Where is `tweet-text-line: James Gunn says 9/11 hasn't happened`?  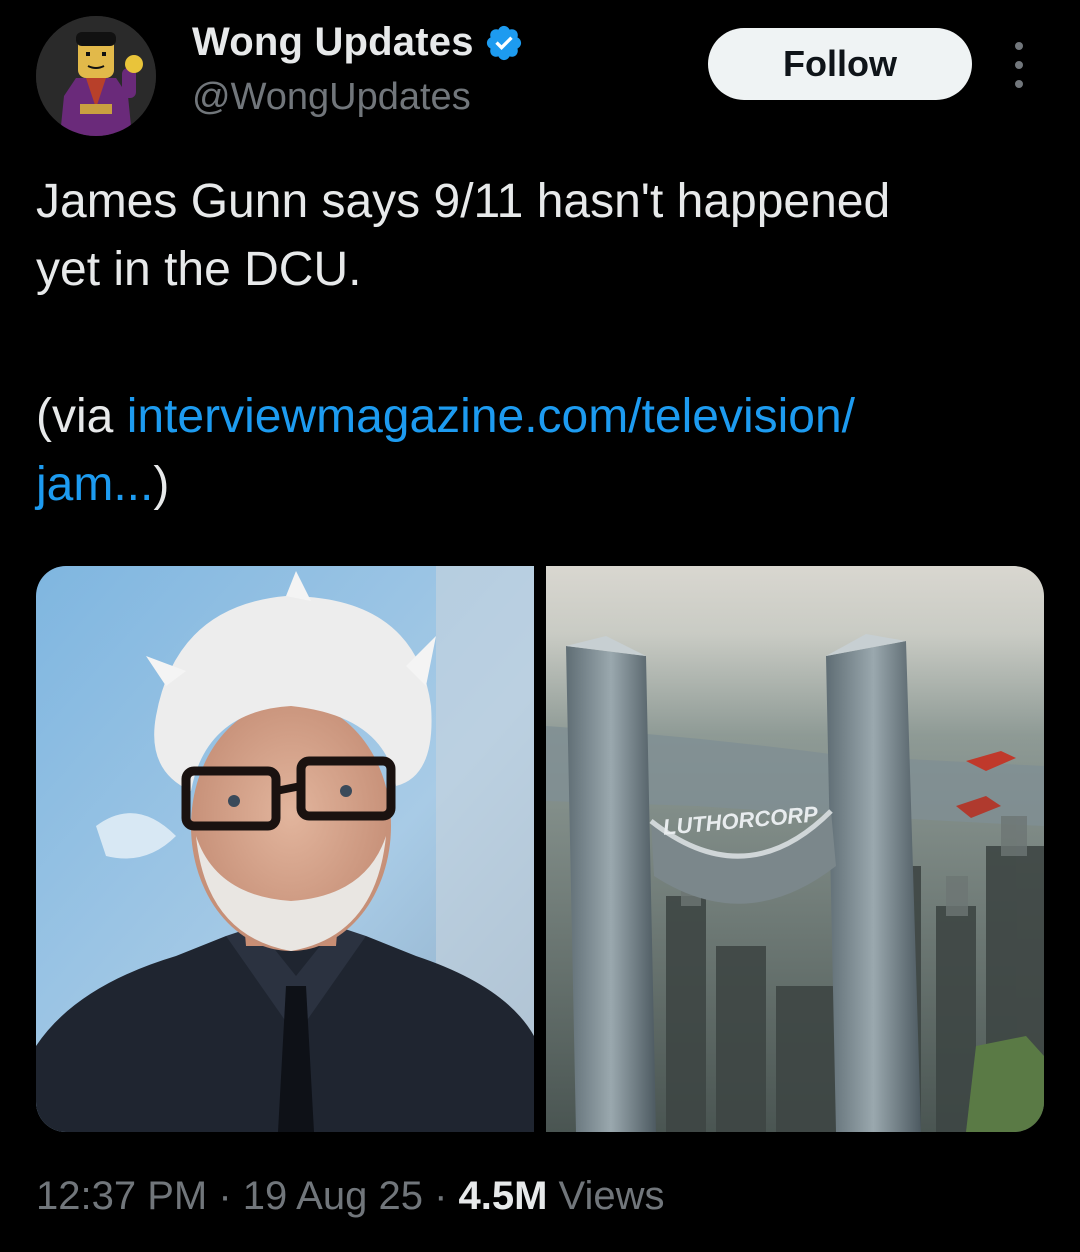 tweet-text-line: James Gunn says 9/11 hasn't happened is located at coordinates (463, 201).